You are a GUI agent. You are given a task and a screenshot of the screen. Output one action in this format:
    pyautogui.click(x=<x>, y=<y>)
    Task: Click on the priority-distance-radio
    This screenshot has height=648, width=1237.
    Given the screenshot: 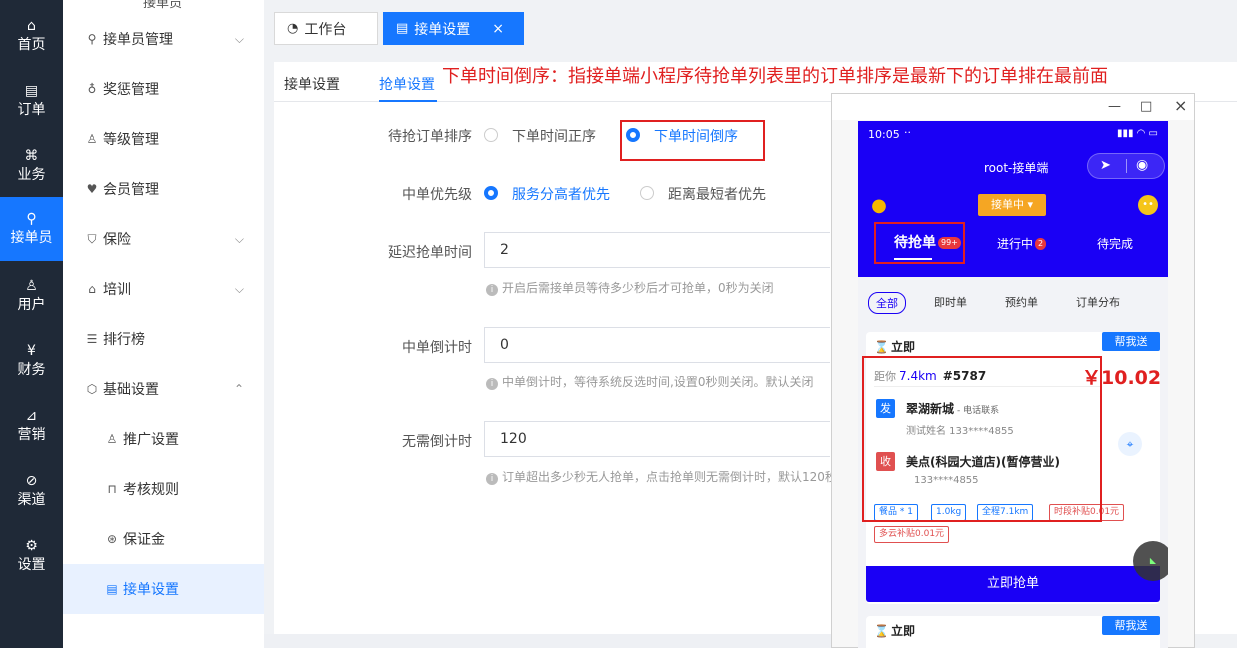 What is the action you would take?
    pyautogui.click(x=647, y=193)
    